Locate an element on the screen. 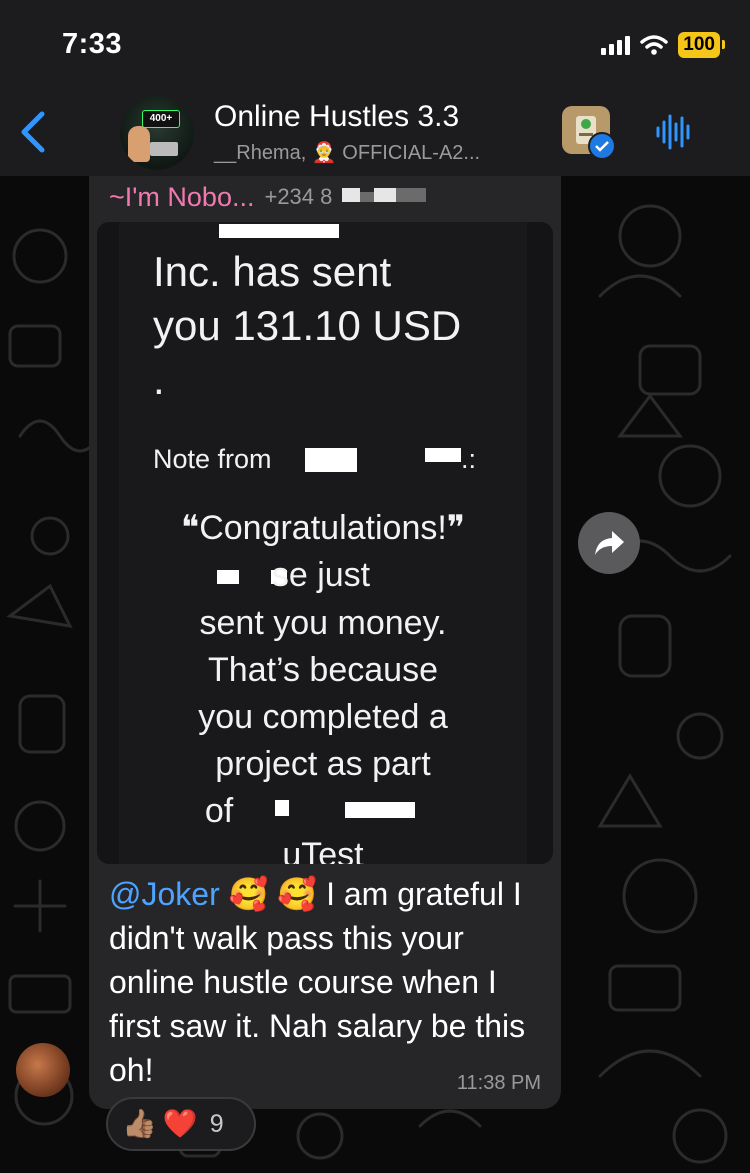  battery-indicator: 100 is located at coordinates (701, 45).